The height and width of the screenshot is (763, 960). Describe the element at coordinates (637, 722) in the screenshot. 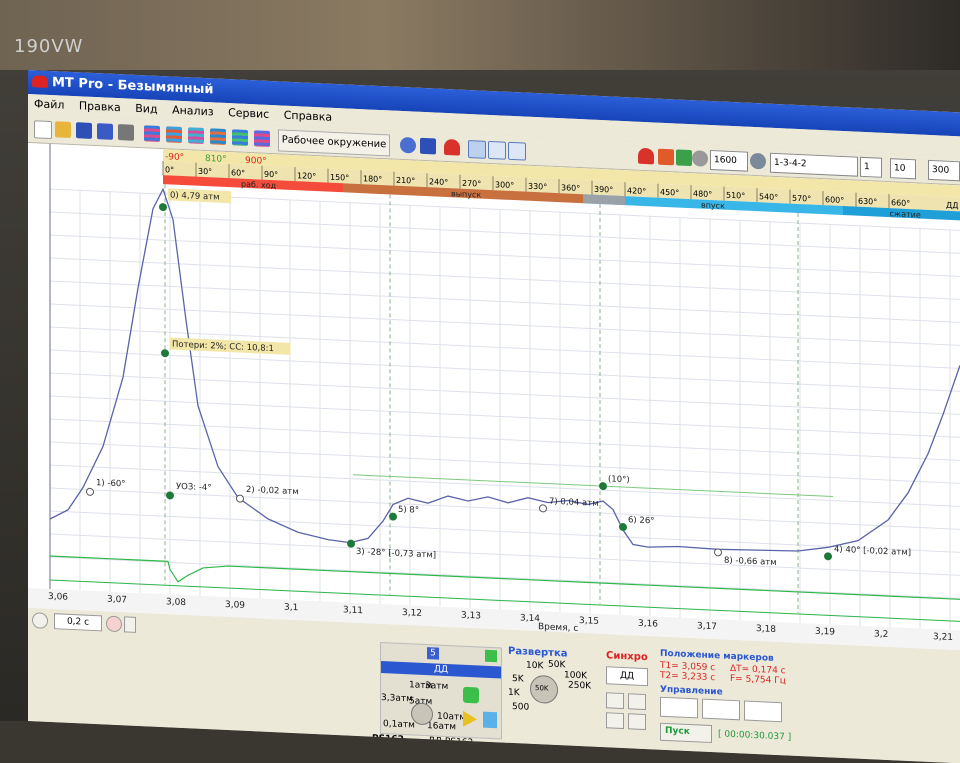

I see `sync-mode-2-button` at that location.